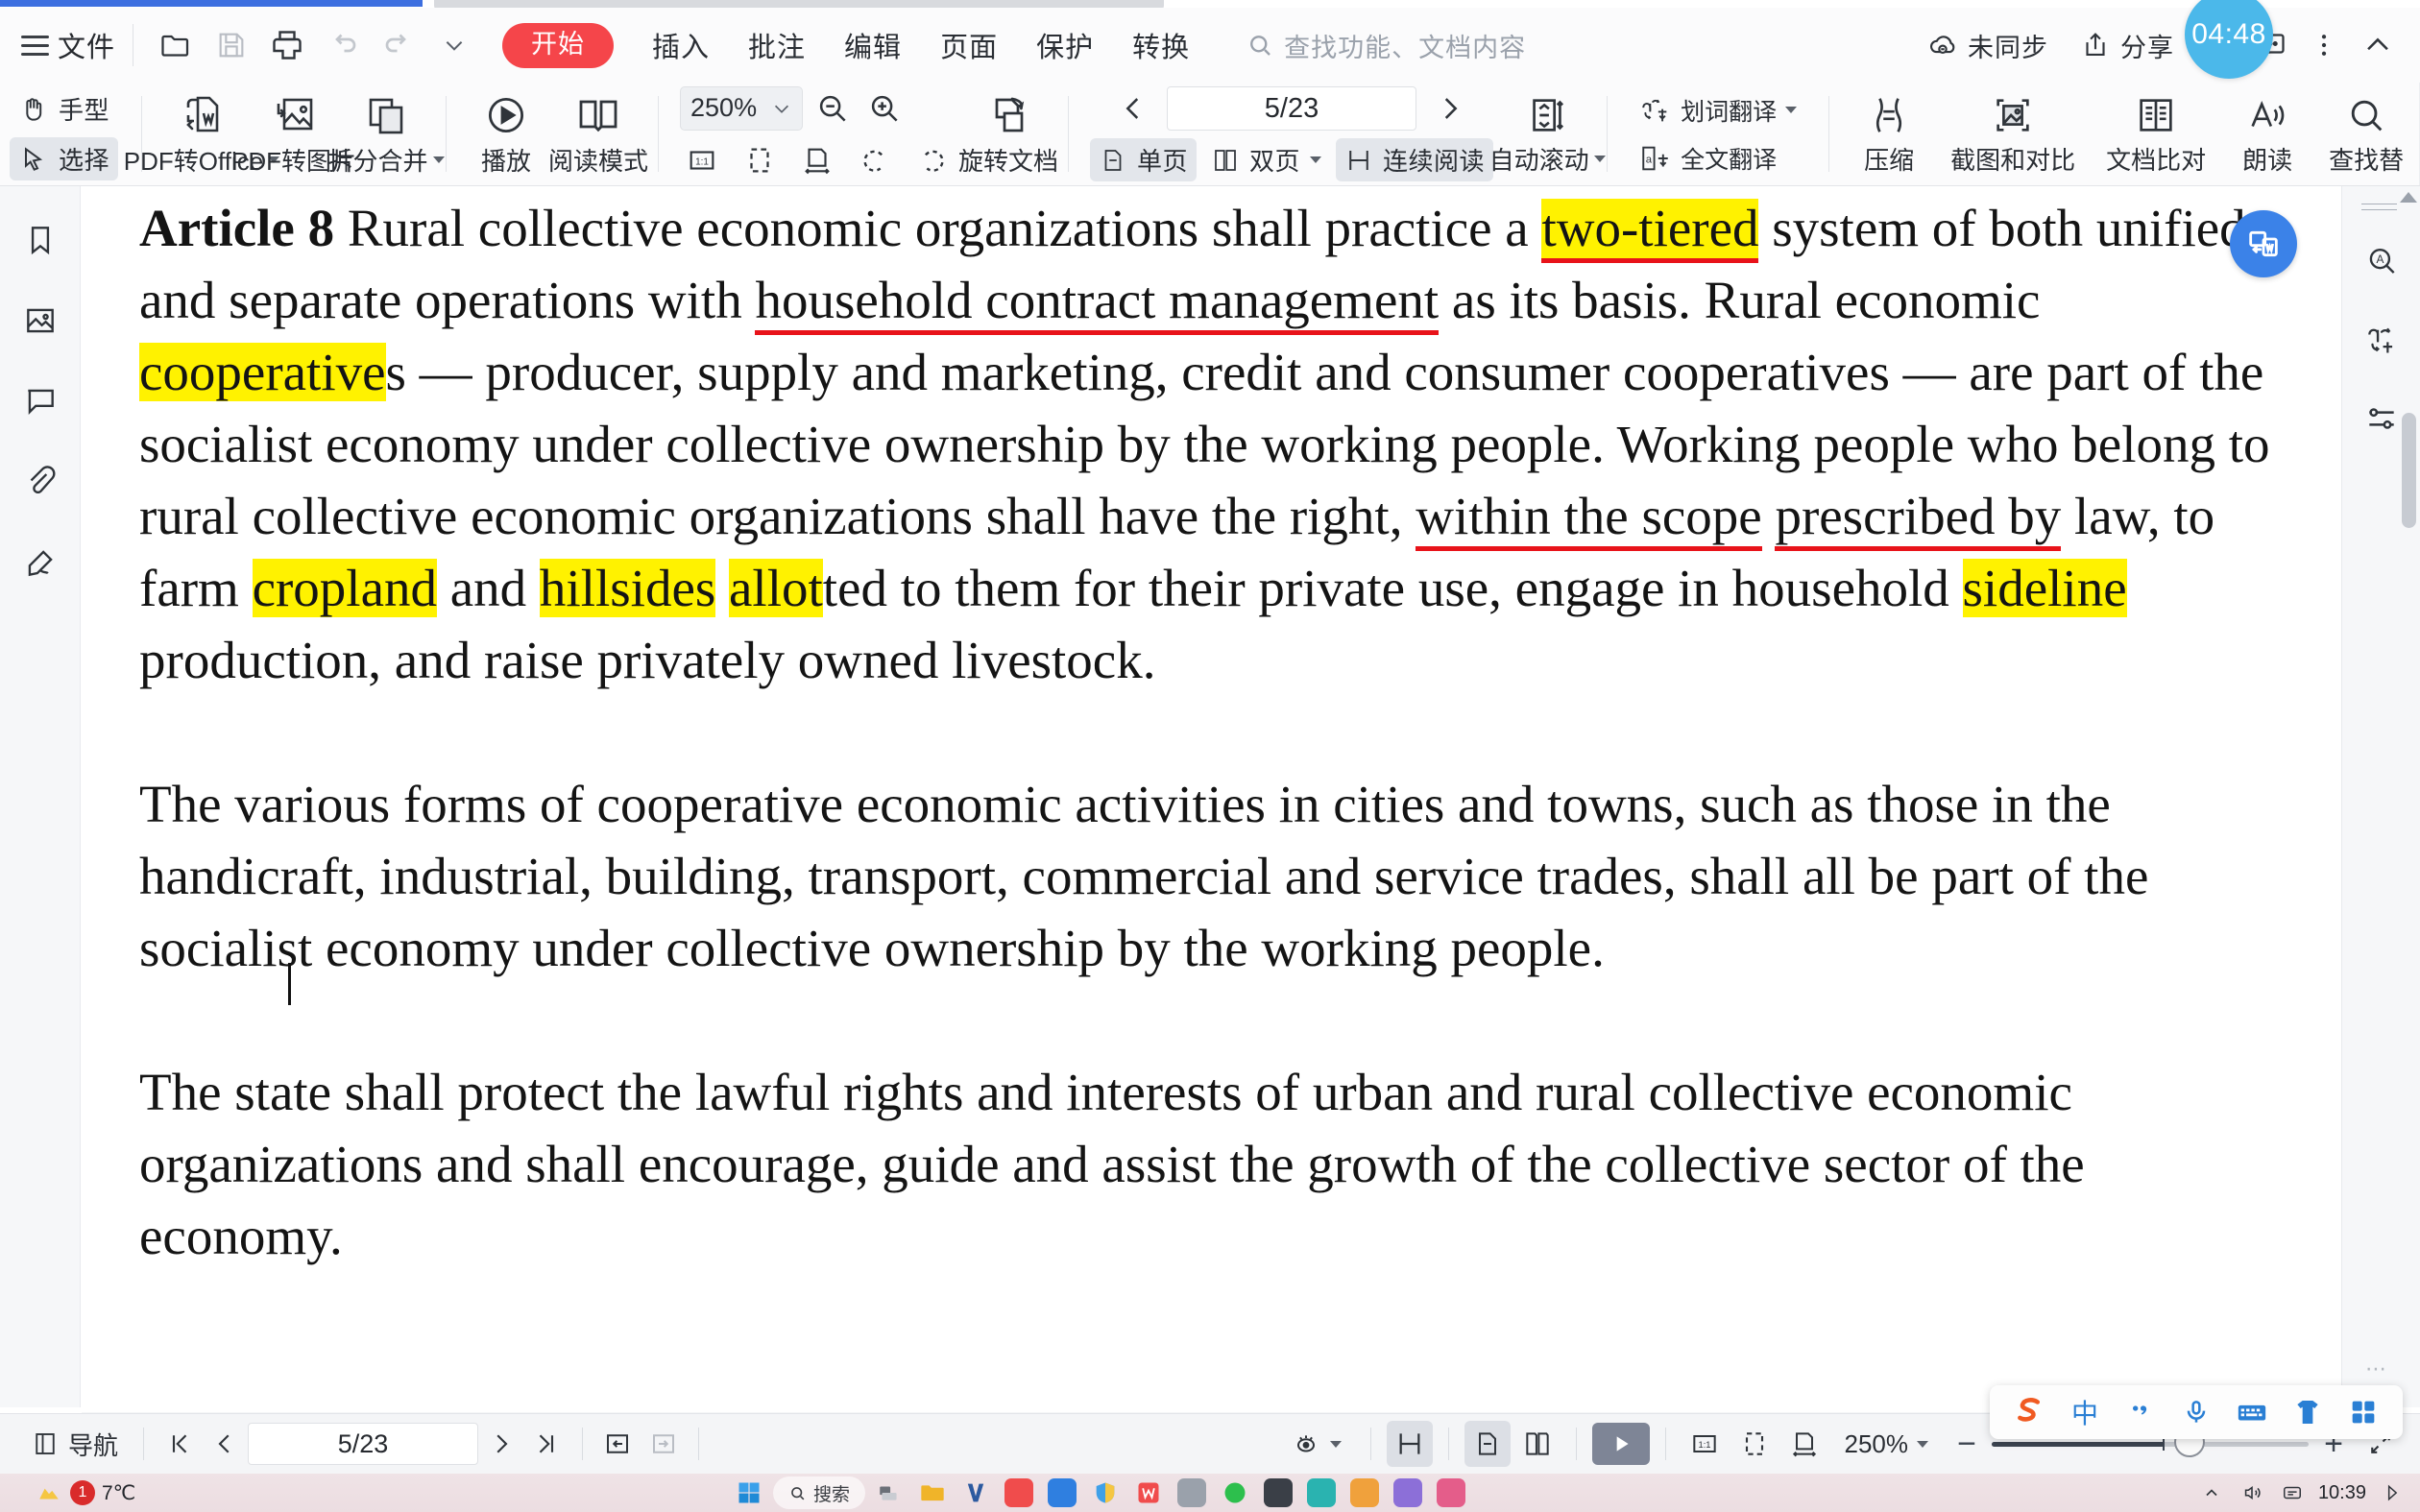 This screenshot has width=2420, height=1512. I want to click on tray-expand-icon, so click(2211, 1492).